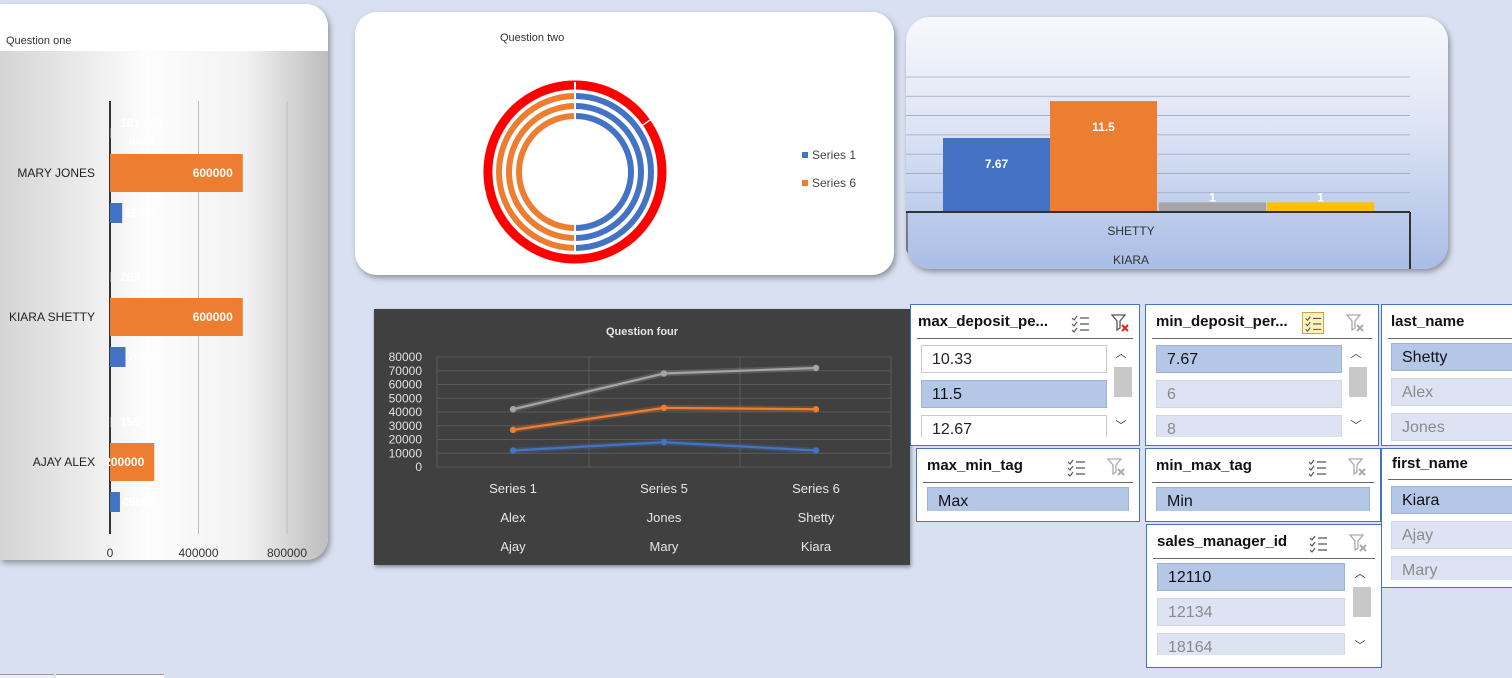 Image resolution: width=1512 pixels, height=678 pixels. I want to click on q3-category-outer: KIARA, so click(1131, 260).